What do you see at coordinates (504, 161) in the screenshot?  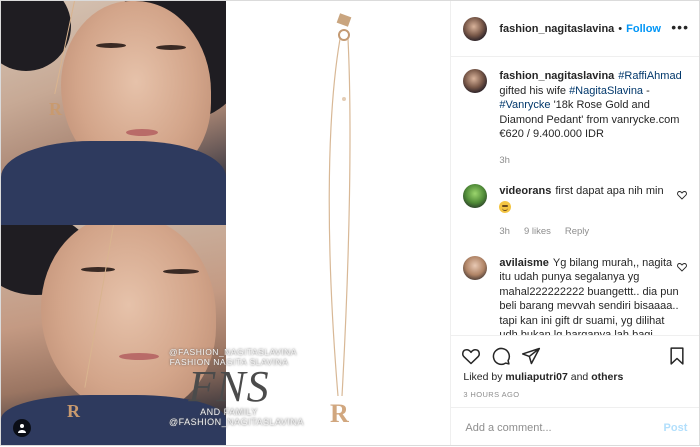 I see `caption-time: 3h` at bounding box center [504, 161].